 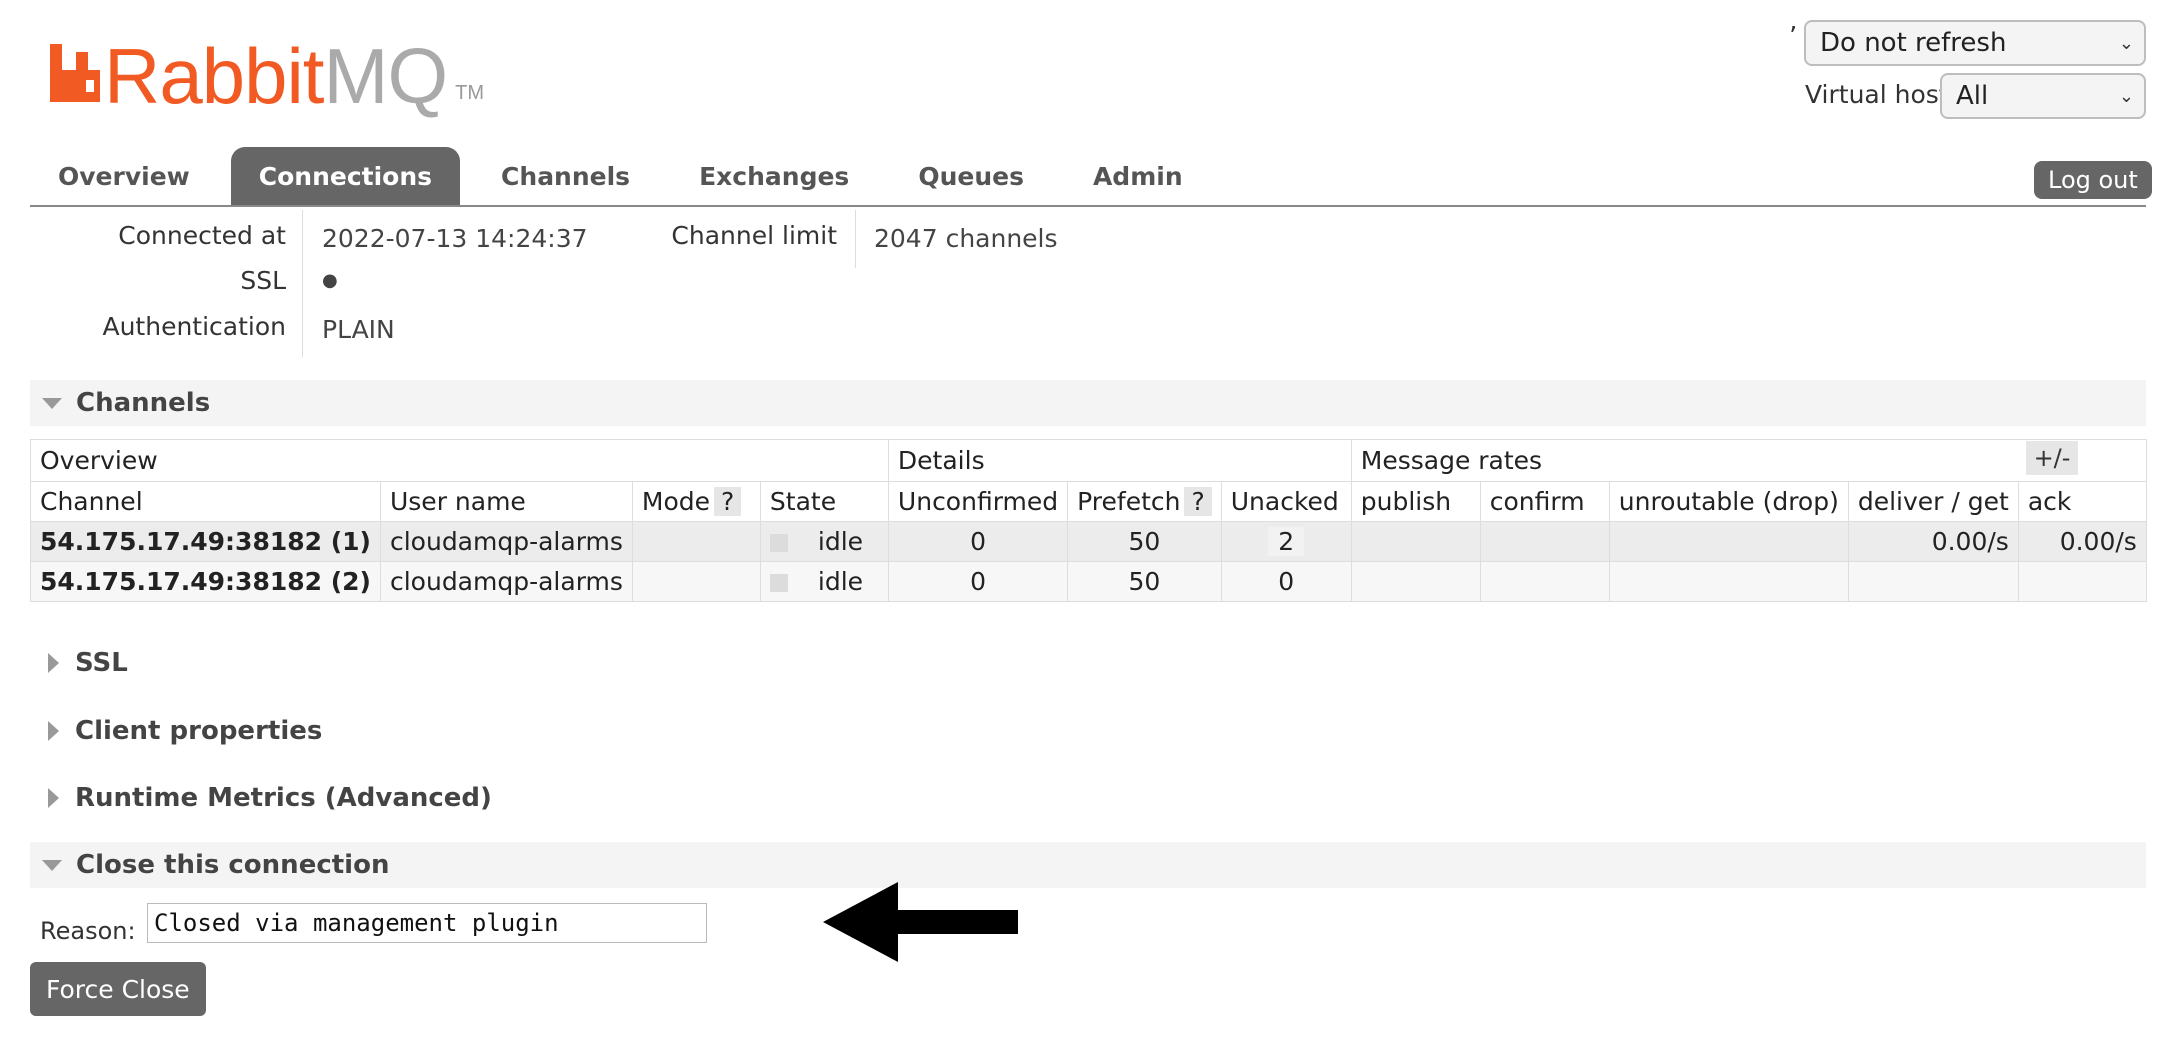 I want to click on channel-link: 54.175.17.49:38182 (2), so click(x=205, y=581).